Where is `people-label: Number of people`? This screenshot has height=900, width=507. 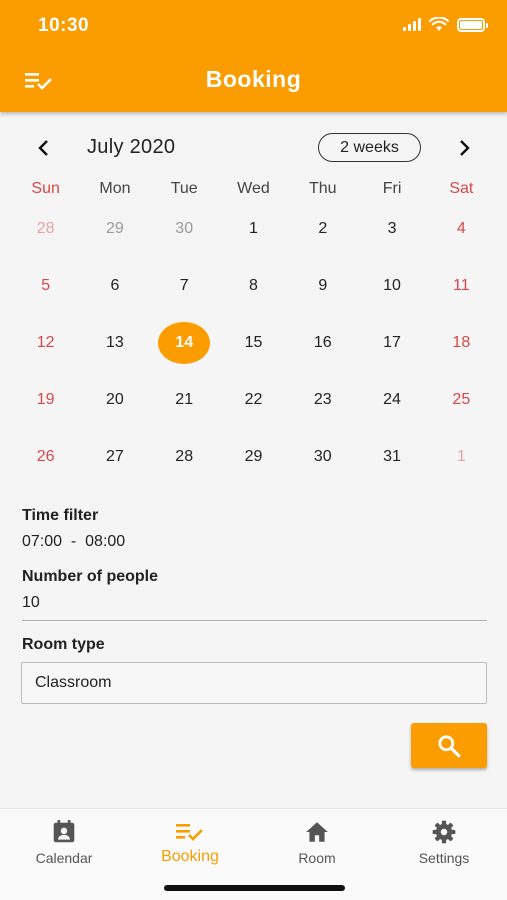
people-label: Number of people is located at coordinates (90, 576).